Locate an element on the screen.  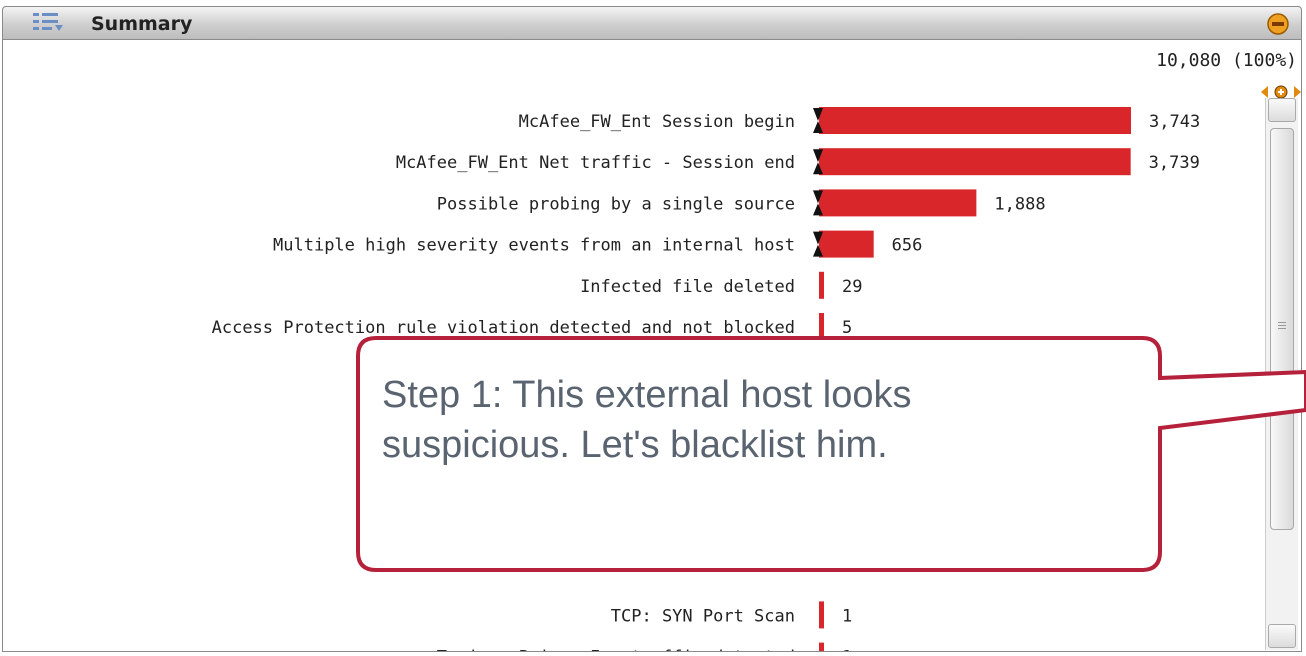
row-value: 29 is located at coordinates (852, 287).